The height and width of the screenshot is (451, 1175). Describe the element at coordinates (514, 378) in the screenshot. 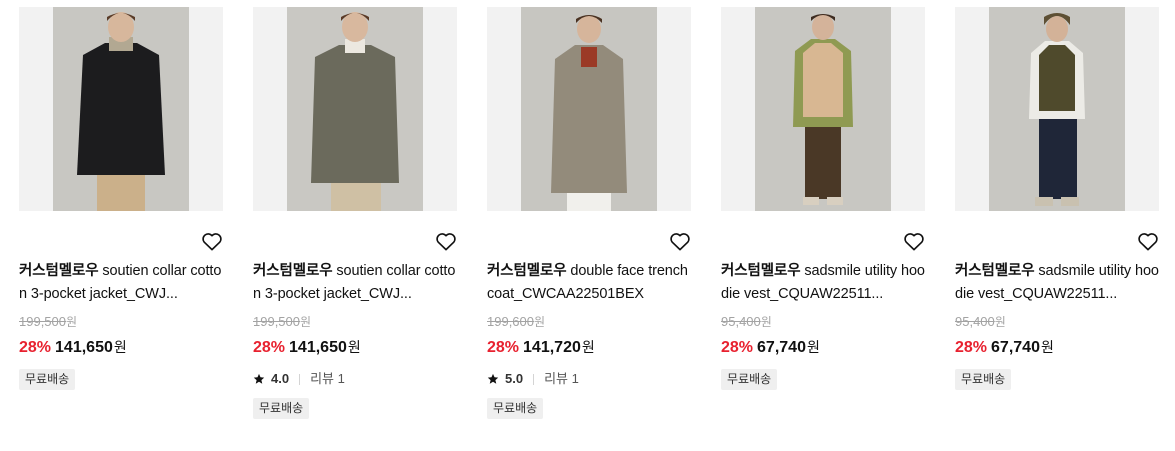

I see `rating-score: 5.0` at that location.